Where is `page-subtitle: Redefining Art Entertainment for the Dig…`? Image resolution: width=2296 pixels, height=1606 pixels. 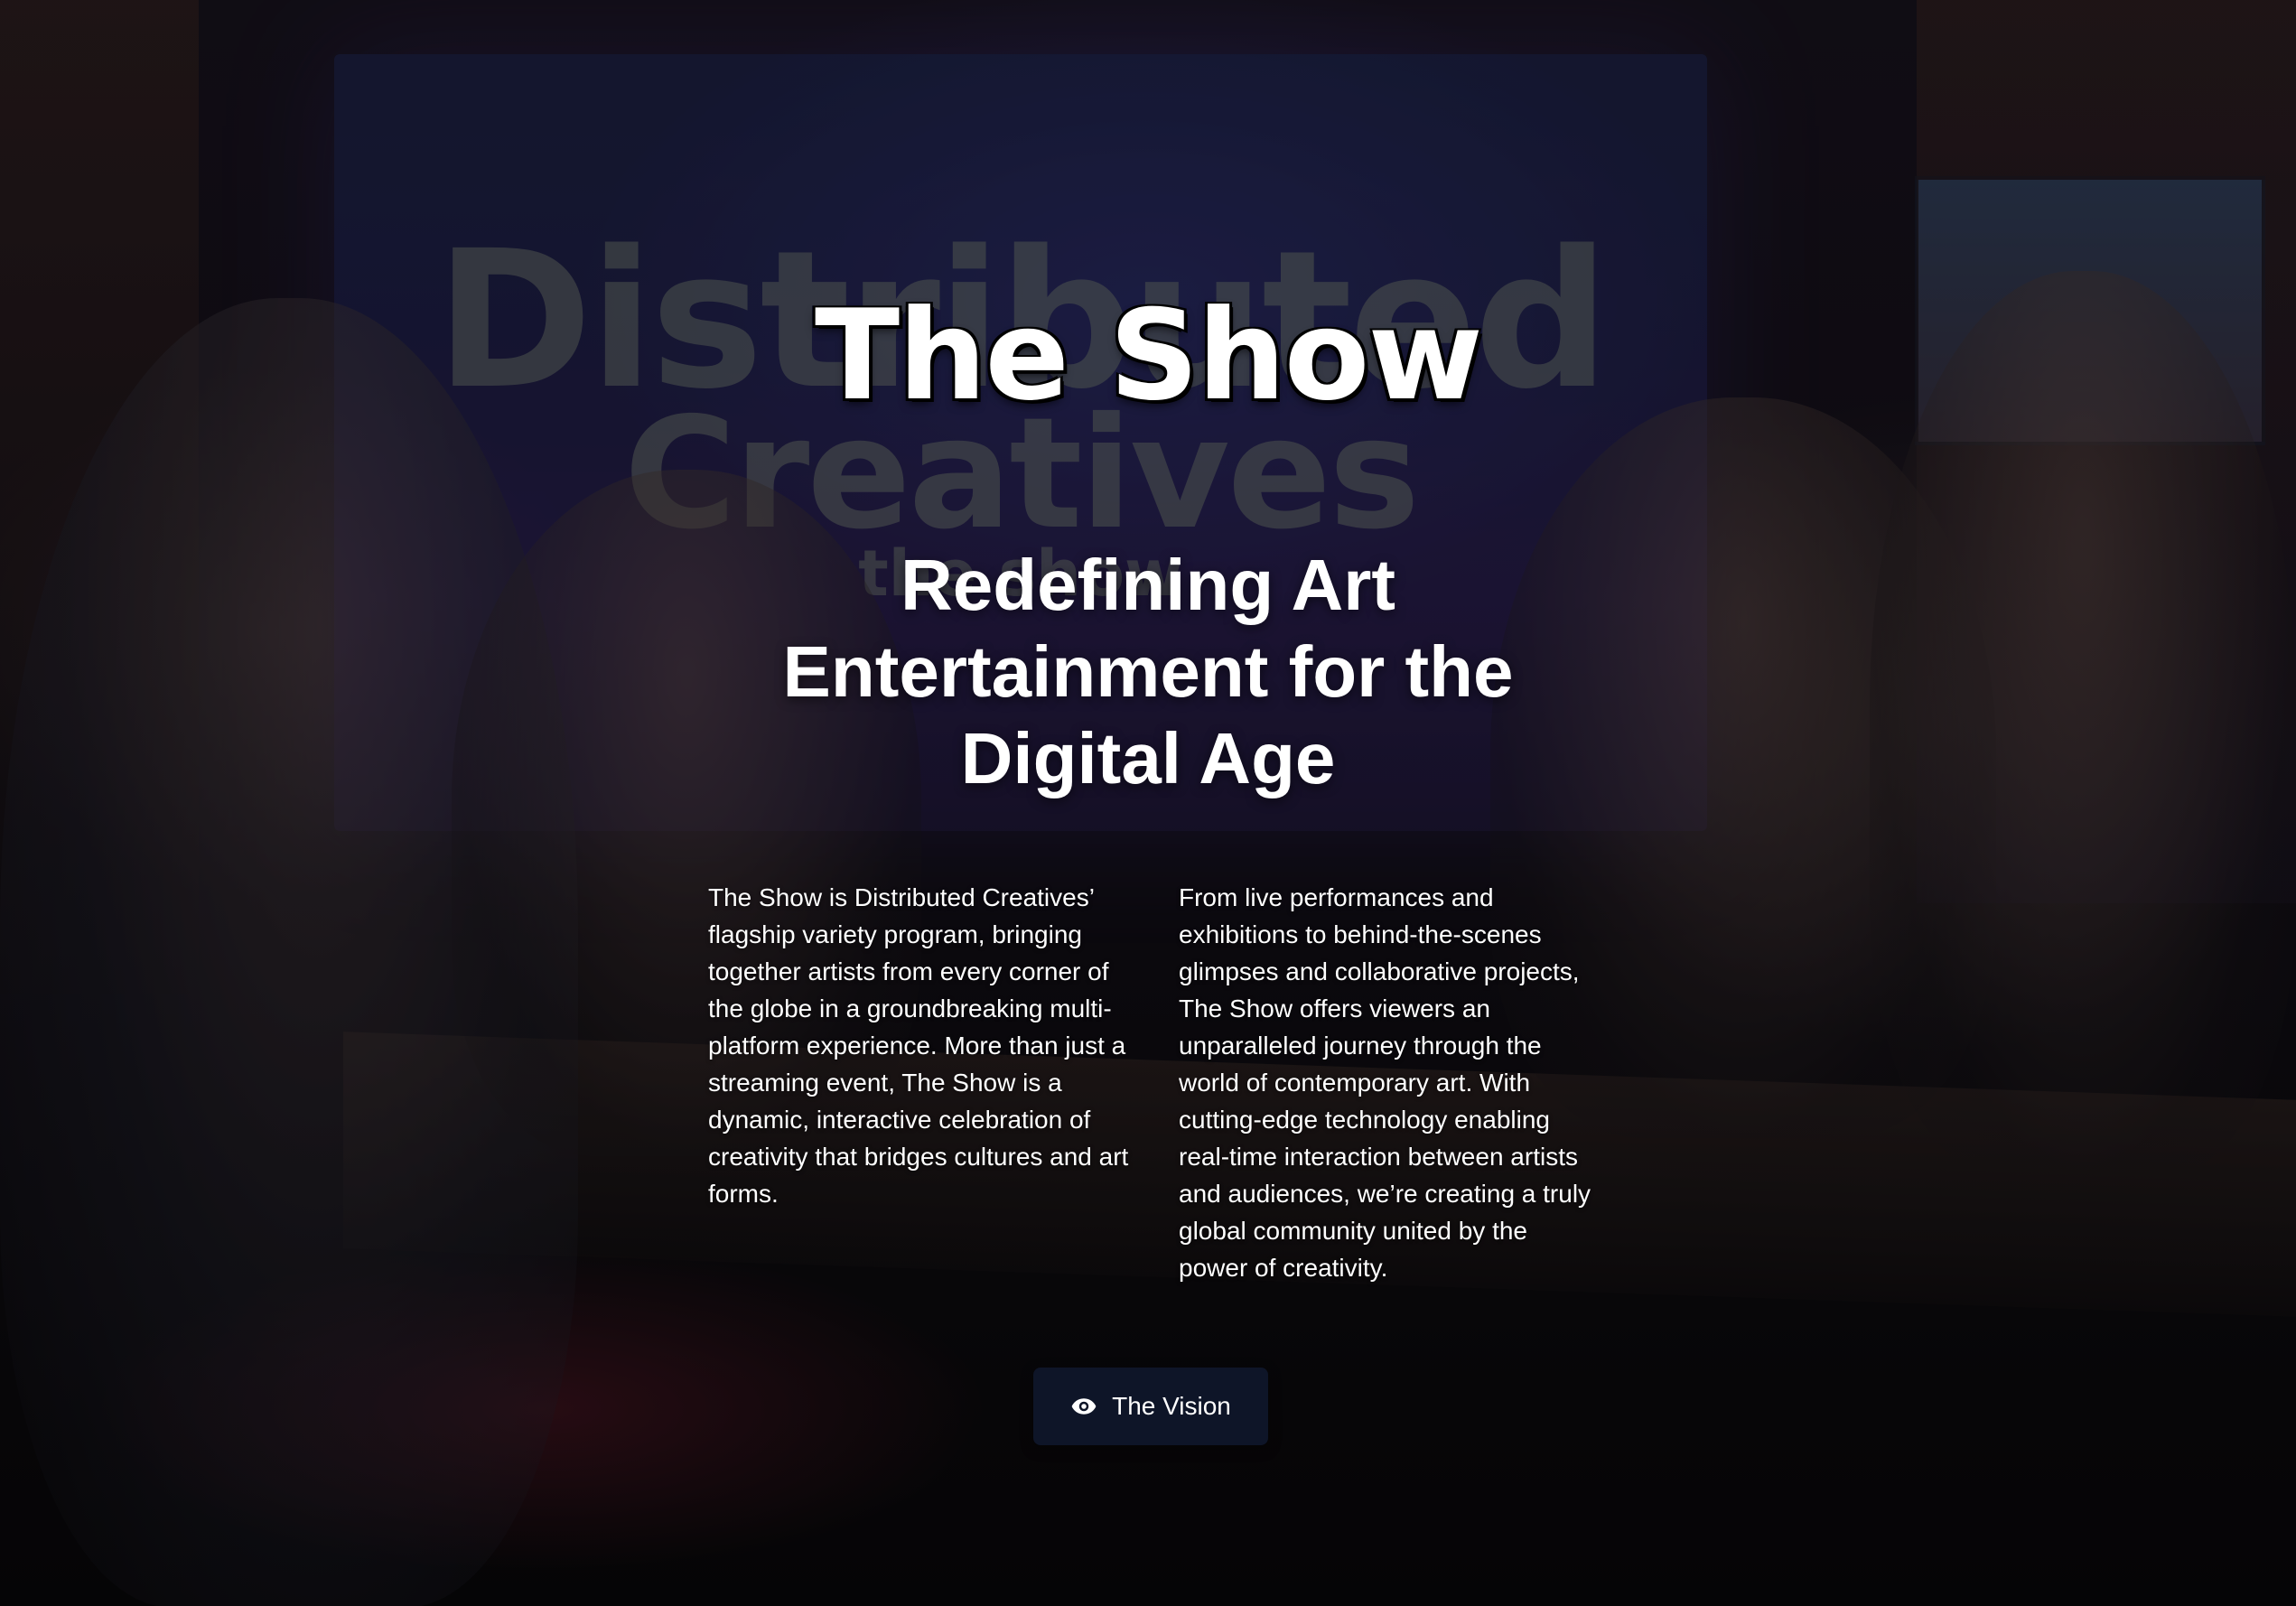
page-subtitle: Redefining Art Entertainment for the Dig… is located at coordinates (1148, 671).